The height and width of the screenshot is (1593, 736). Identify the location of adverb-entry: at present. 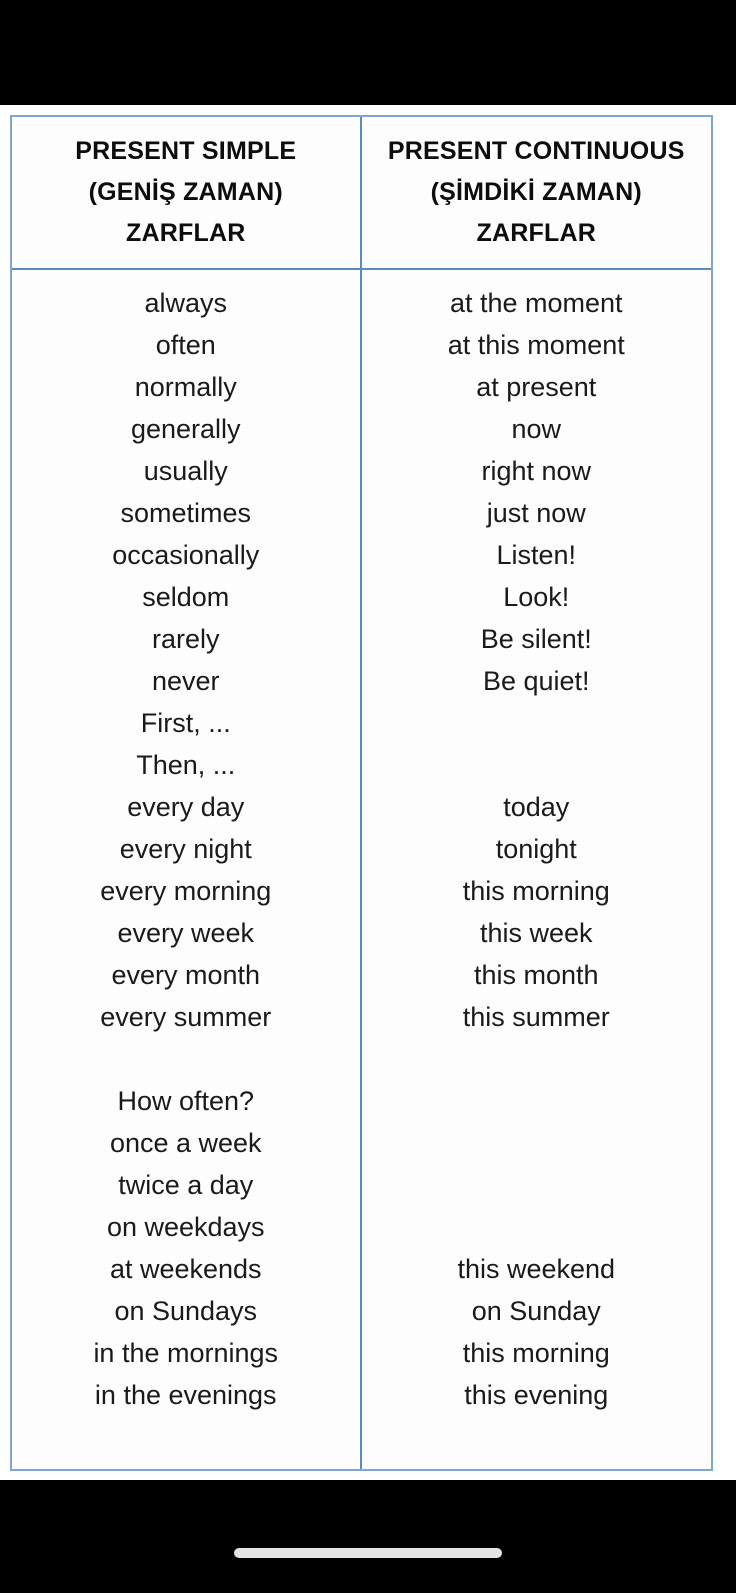
(536, 387).